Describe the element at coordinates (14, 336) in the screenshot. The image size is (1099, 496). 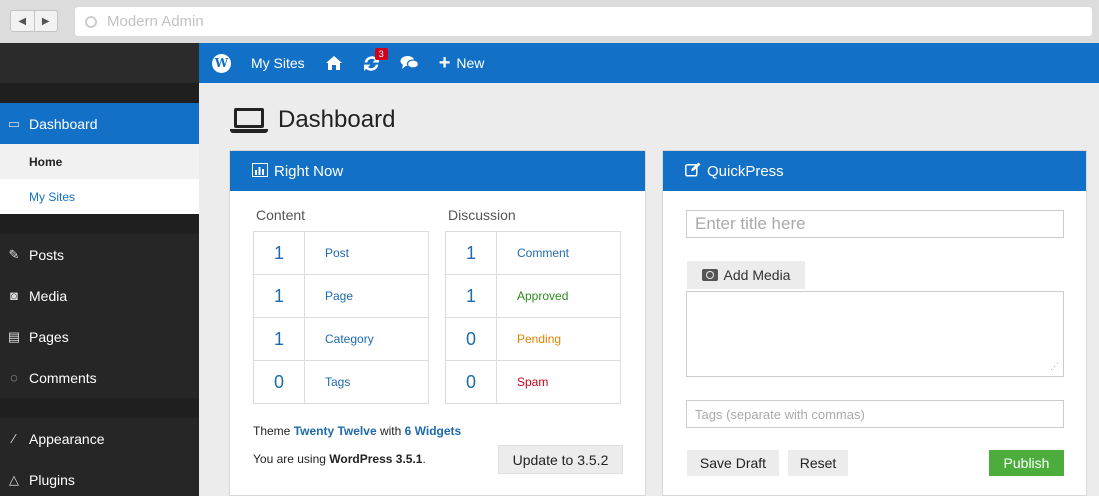
I see `book-icon: ▤` at that location.